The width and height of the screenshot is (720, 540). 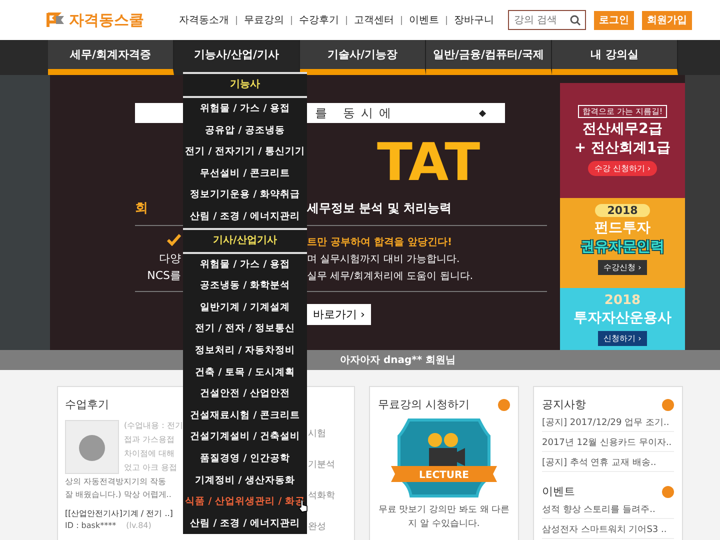 I want to click on banner-title: 투자자산운용사, so click(x=623, y=318).